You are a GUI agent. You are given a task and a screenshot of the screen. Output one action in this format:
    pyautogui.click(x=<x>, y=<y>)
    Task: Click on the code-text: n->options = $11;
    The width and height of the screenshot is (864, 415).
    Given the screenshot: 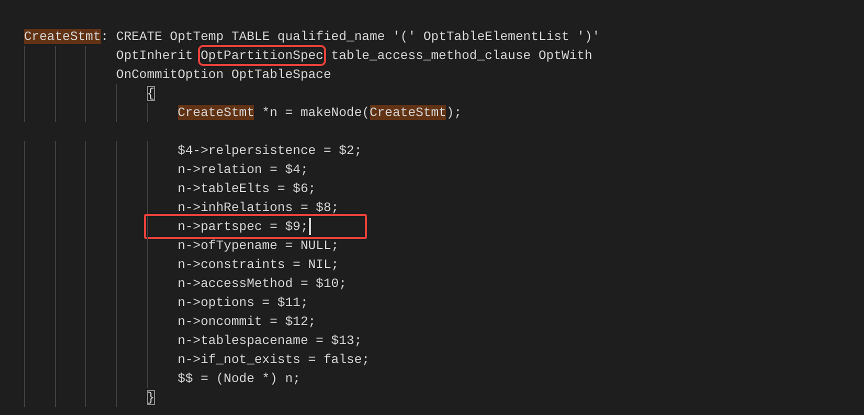 What is the action you would take?
    pyautogui.click(x=243, y=302)
    